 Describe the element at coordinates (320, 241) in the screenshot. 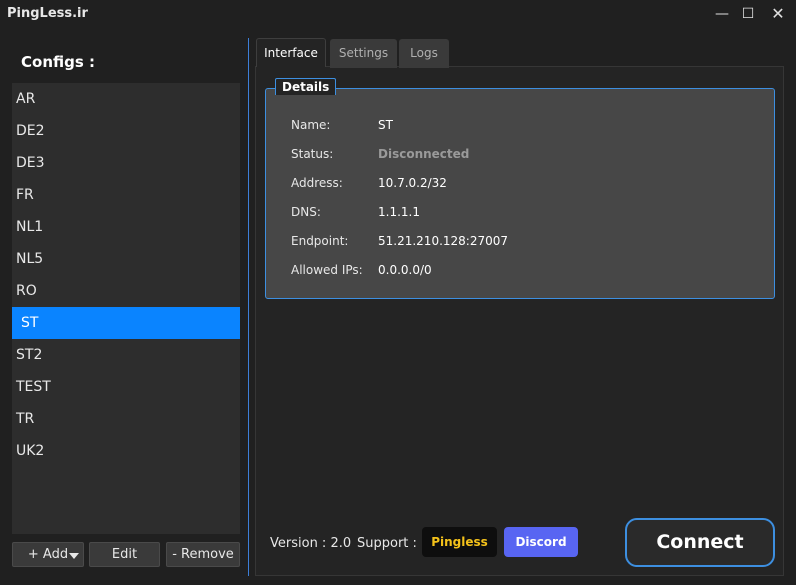

I see `endpoint-label: Endpoint:` at that location.